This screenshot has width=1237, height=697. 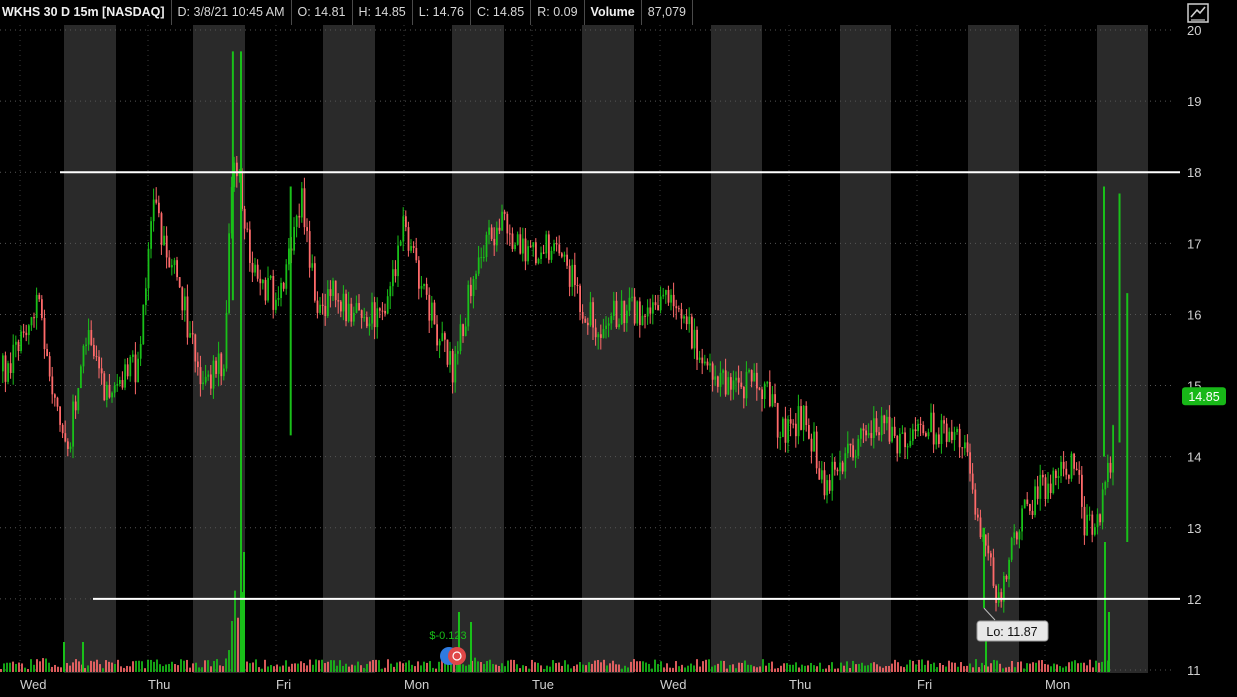 What do you see at coordinates (501, 12) in the screenshot?
I see `close-readout: C: 14.85` at bounding box center [501, 12].